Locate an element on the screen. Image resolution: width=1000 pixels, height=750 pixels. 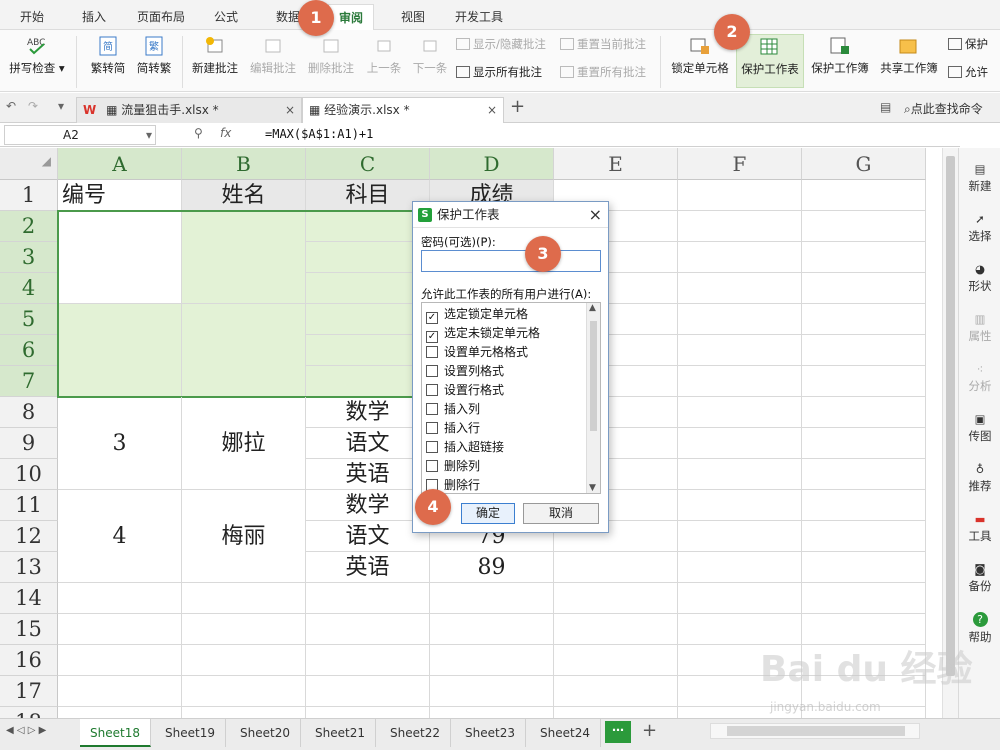
permission-option: 插入列 is located at coordinates (453, 409).